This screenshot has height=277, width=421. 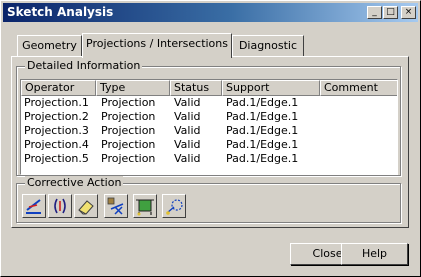 I want to click on deactivate-button, so click(x=174, y=206).